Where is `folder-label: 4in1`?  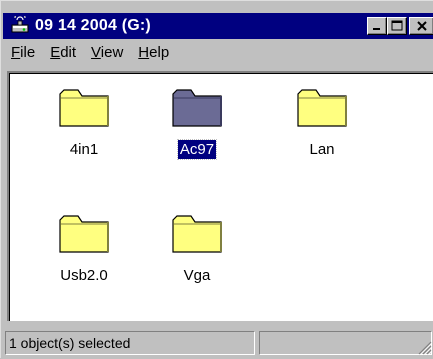
folder-label: 4in1 is located at coordinates (84, 149).